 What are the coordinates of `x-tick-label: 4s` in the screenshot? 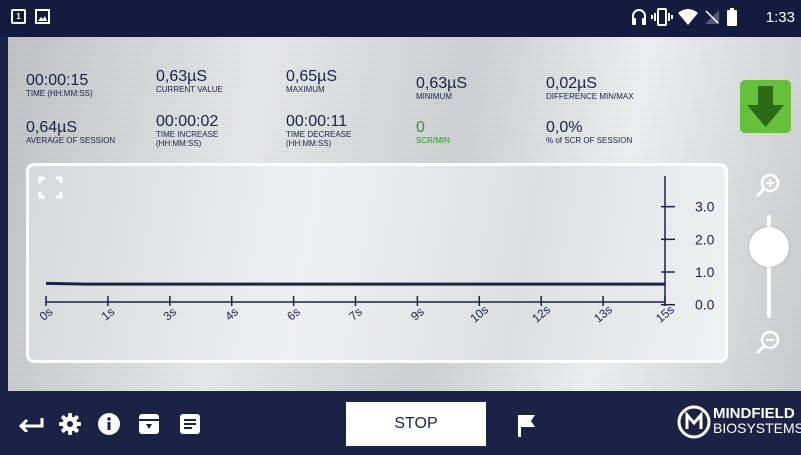 It's located at (231, 314).